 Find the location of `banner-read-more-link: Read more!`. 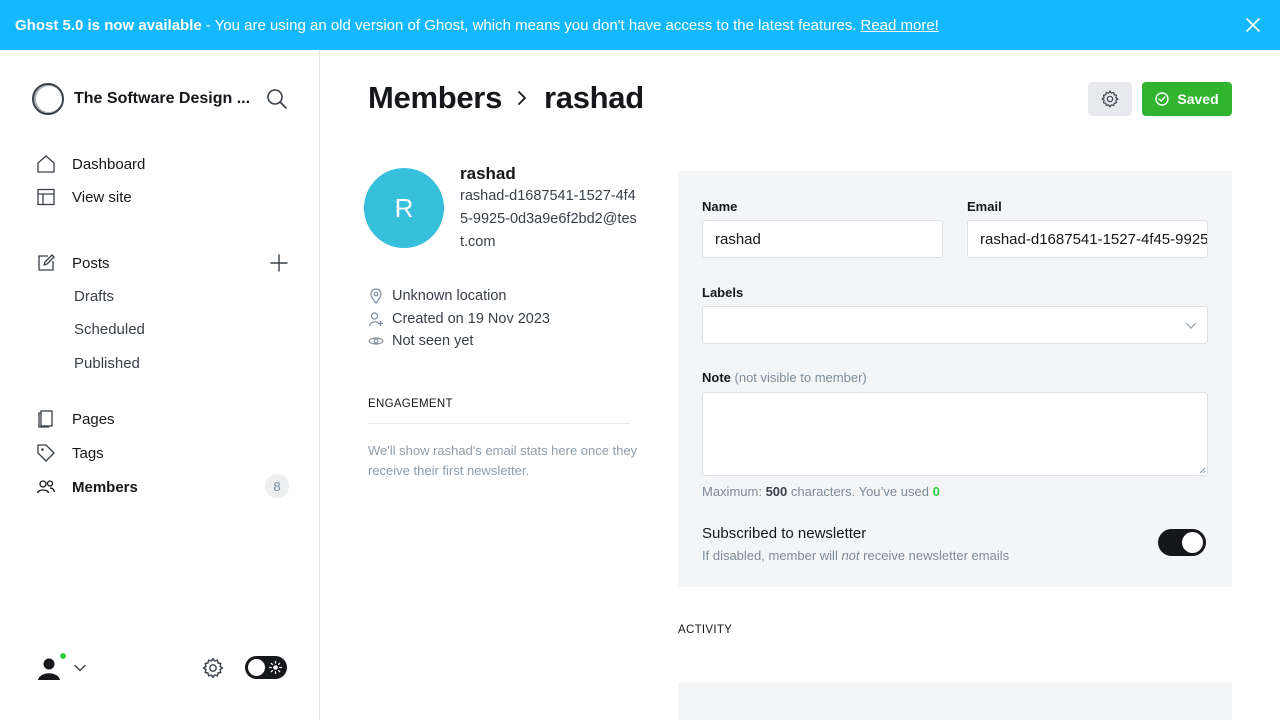

banner-read-more-link: Read more! is located at coordinates (899, 25).